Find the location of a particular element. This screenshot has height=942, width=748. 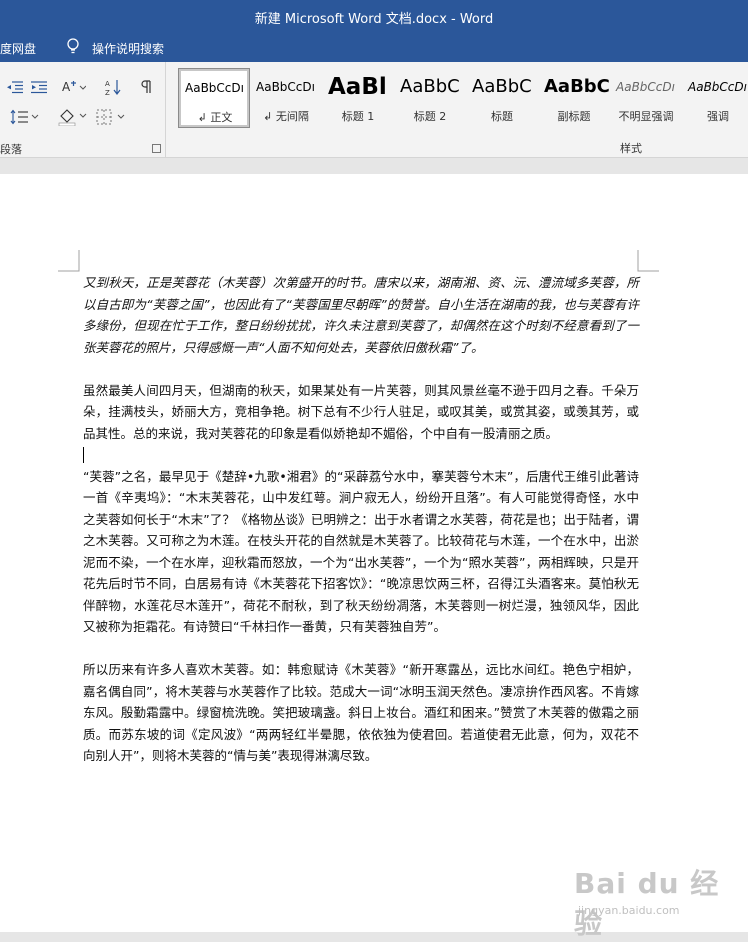

line-spacing-button is located at coordinates (25, 117).